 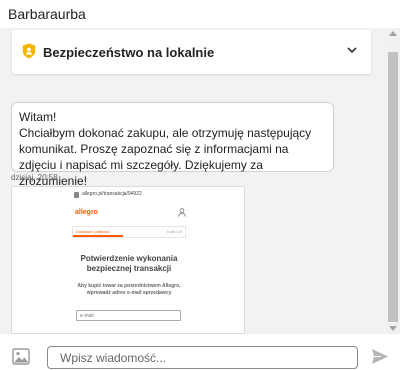 What do you see at coordinates (174, 231) in the screenshot?
I see `progress-step: Krok 1/3` at bounding box center [174, 231].